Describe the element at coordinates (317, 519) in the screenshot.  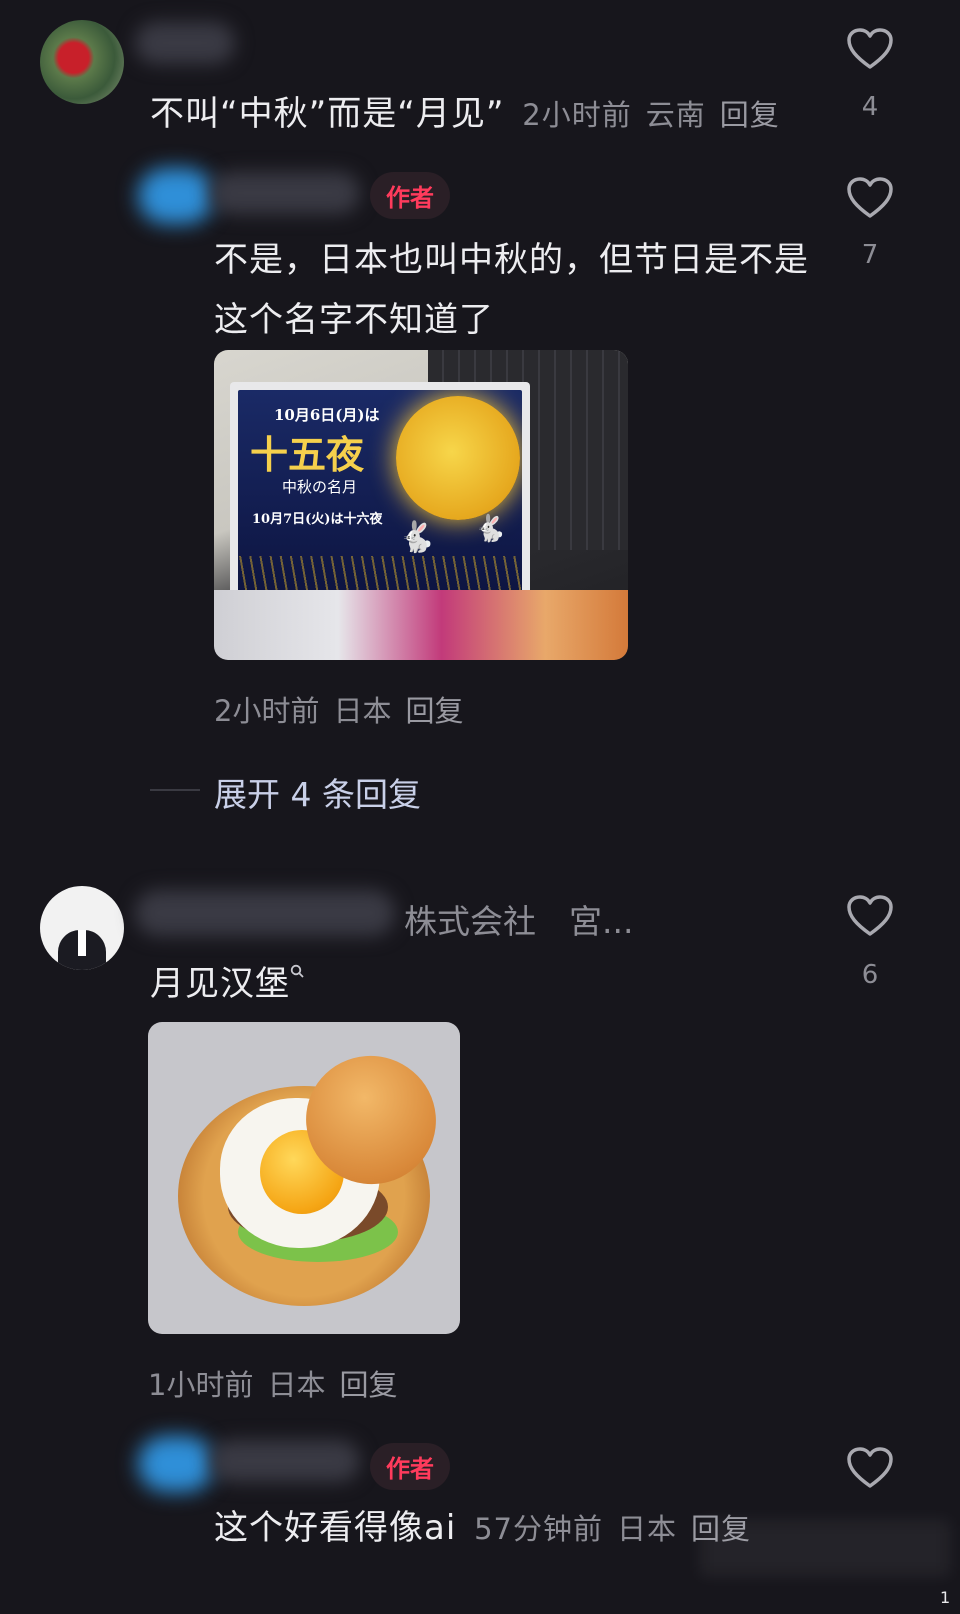
I see `poster-date-line-2: 10月7日(火)は十六夜` at that location.